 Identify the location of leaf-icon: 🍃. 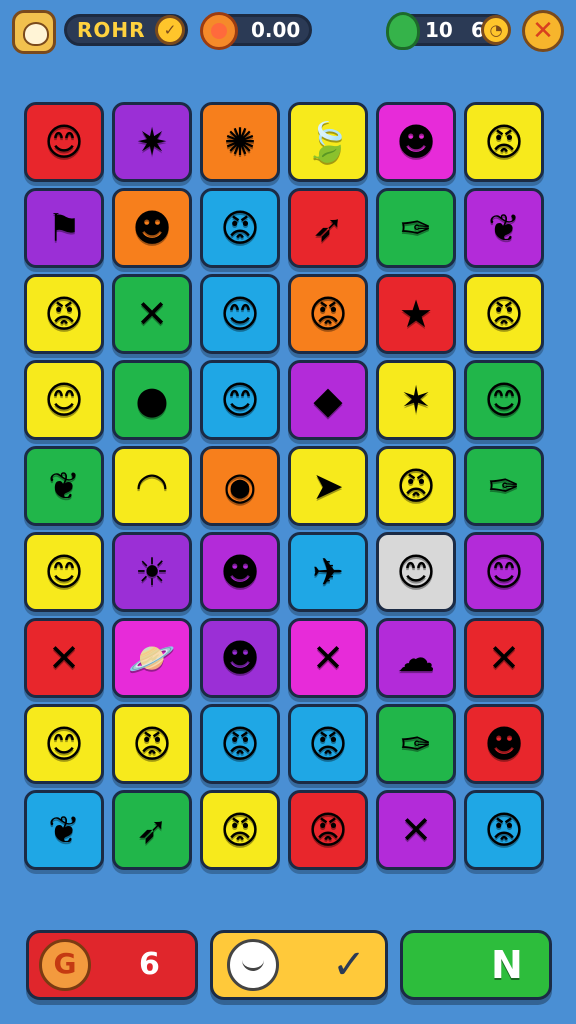
(328, 142).